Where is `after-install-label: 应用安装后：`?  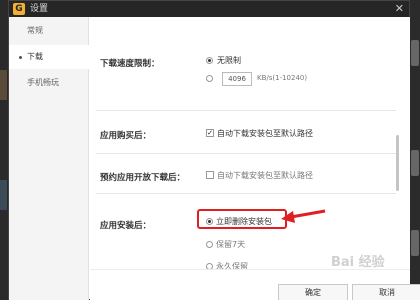 after-install-label: 应用安装后： is located at coordinates (126, 226).